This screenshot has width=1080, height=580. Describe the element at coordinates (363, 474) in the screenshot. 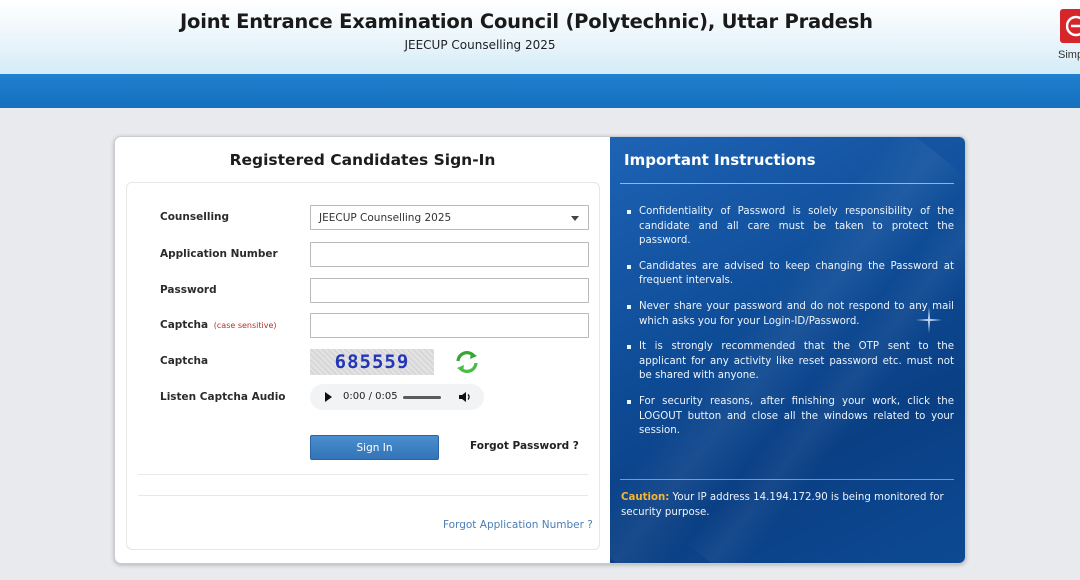

I see `form-divider` at that location.